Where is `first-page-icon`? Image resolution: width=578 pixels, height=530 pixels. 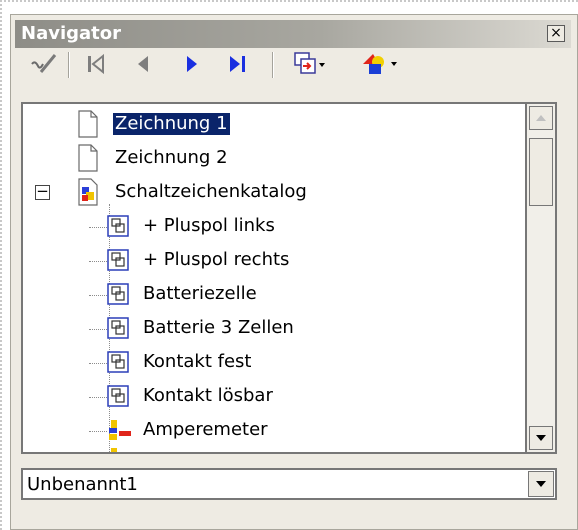
first-page-icon is located at coordinates (96, 64).